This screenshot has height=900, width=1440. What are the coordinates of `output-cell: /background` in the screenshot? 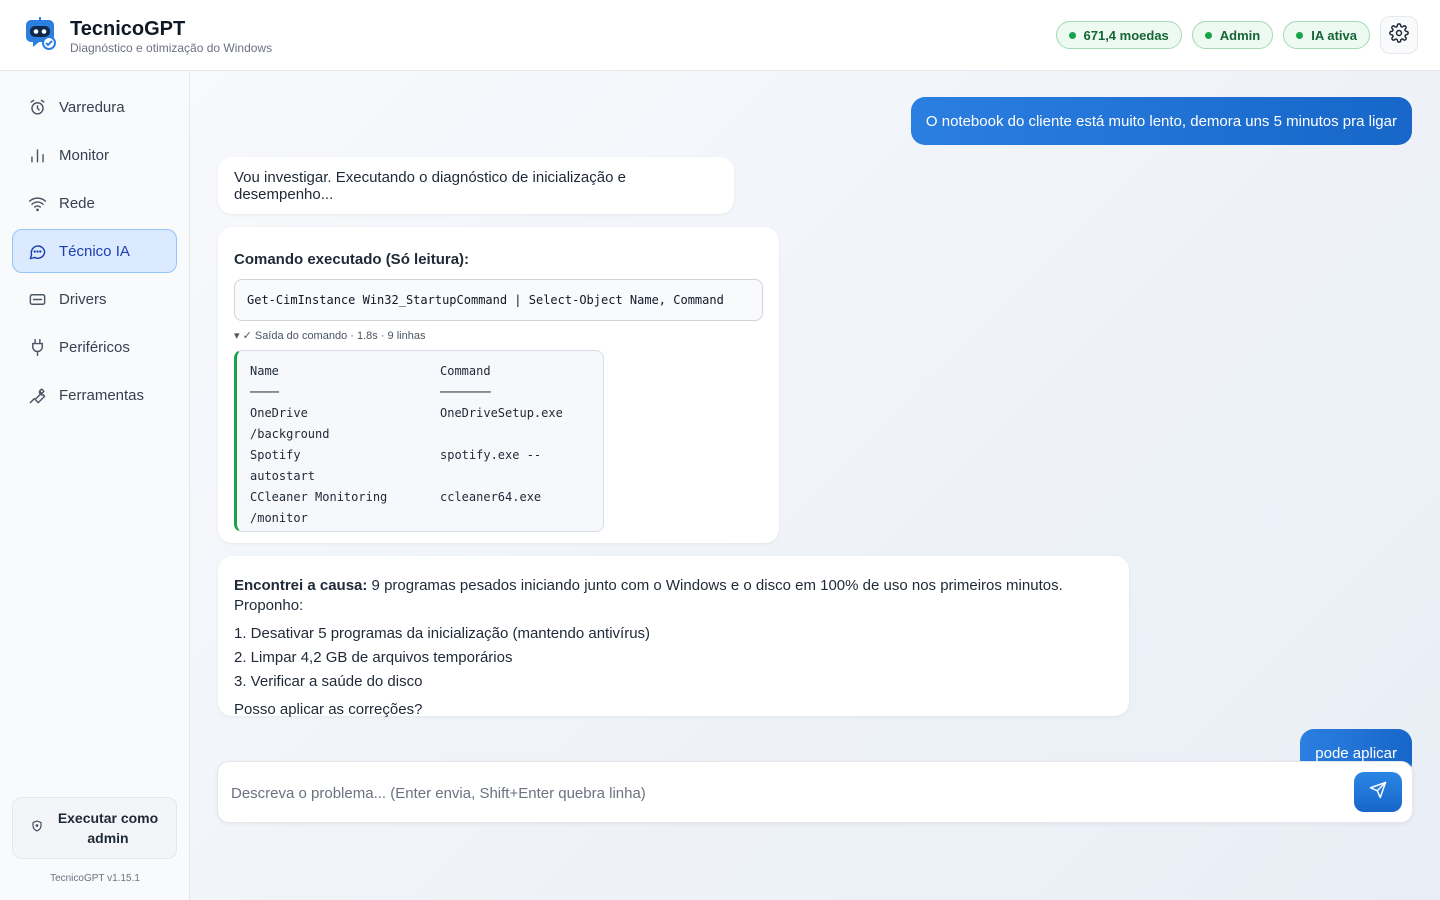 It's located at (290, 434).